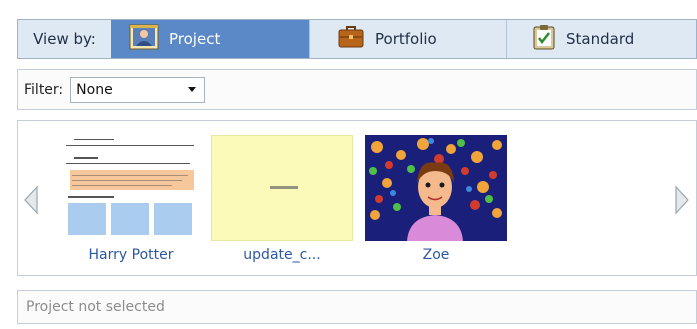 The width and height of the screenshot is (697, 329). What do you see at coordinates (351, 39) in the screenshot?
I see `briefcase-icon` at bounding box center [351, 39].